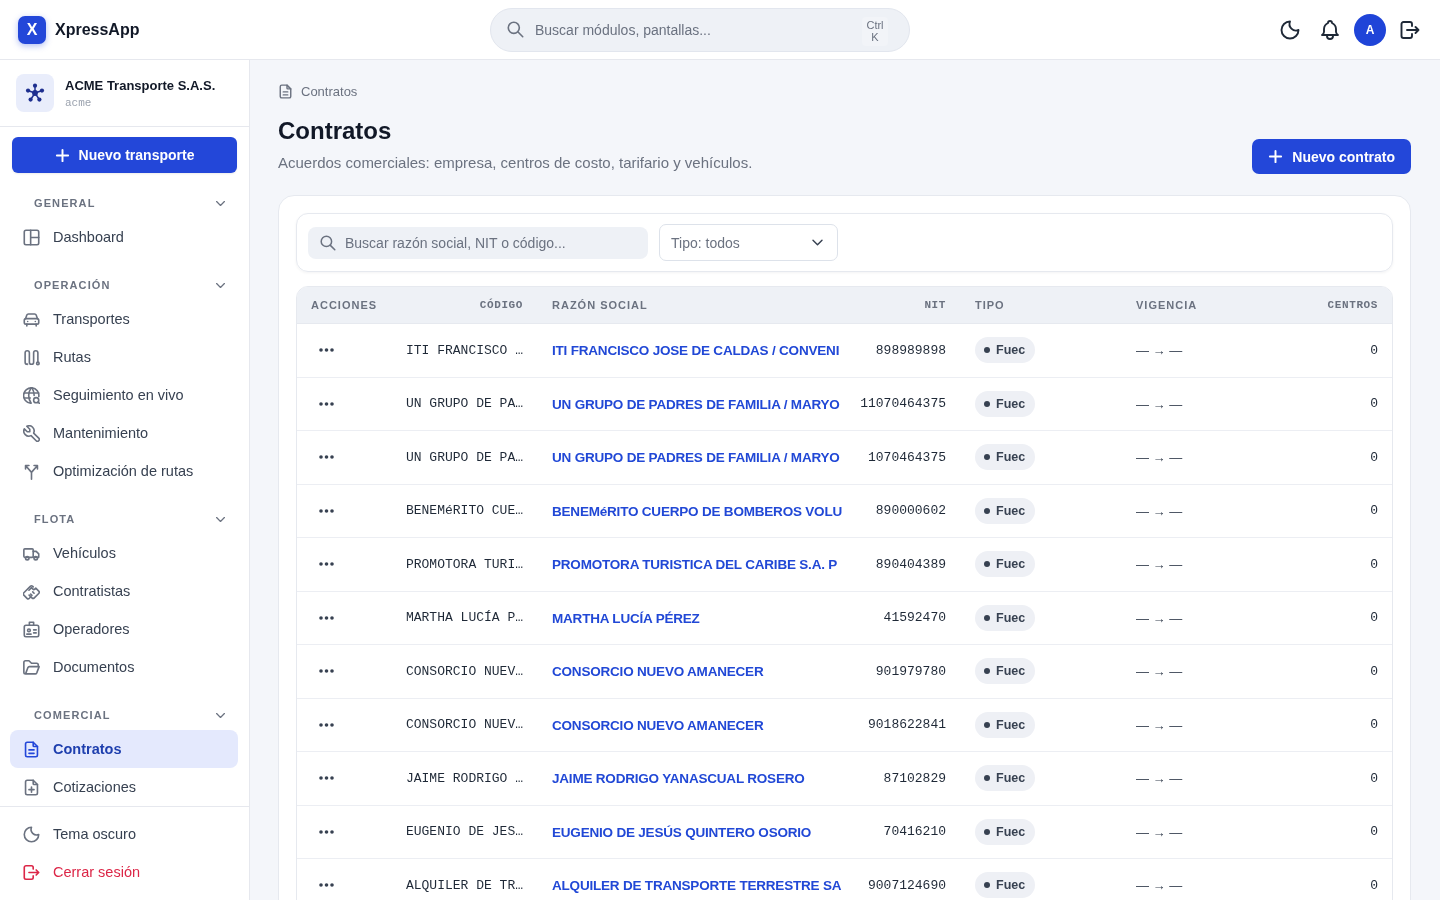 This screenshot has height=900, width=1440. What do you see at coordinates (501, 305) in the screenshot?
I see `column-header: CÓDIGO` at bounding box center [501, 305].